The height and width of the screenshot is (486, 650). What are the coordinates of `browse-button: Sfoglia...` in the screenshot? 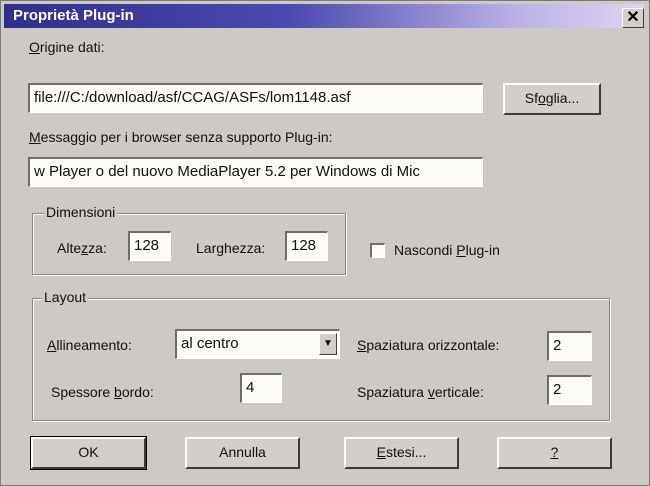 It's located at (552, 99).